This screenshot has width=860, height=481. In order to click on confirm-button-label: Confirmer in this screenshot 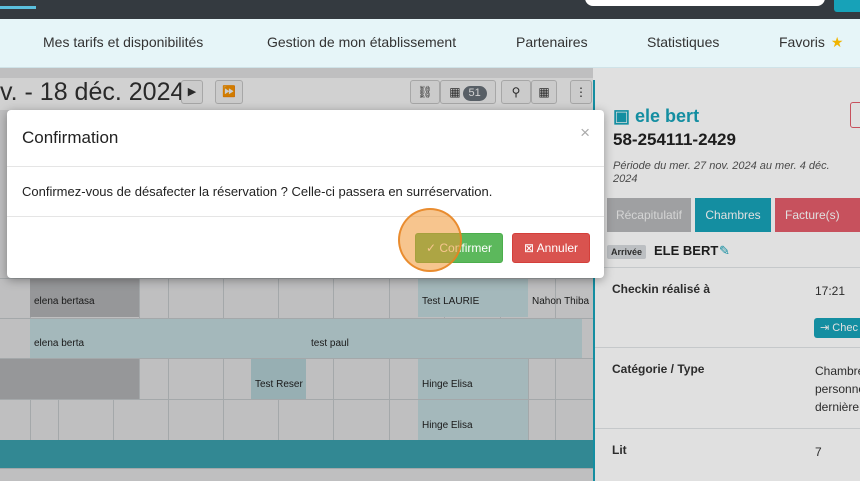, I will do `click(466, 248)`.